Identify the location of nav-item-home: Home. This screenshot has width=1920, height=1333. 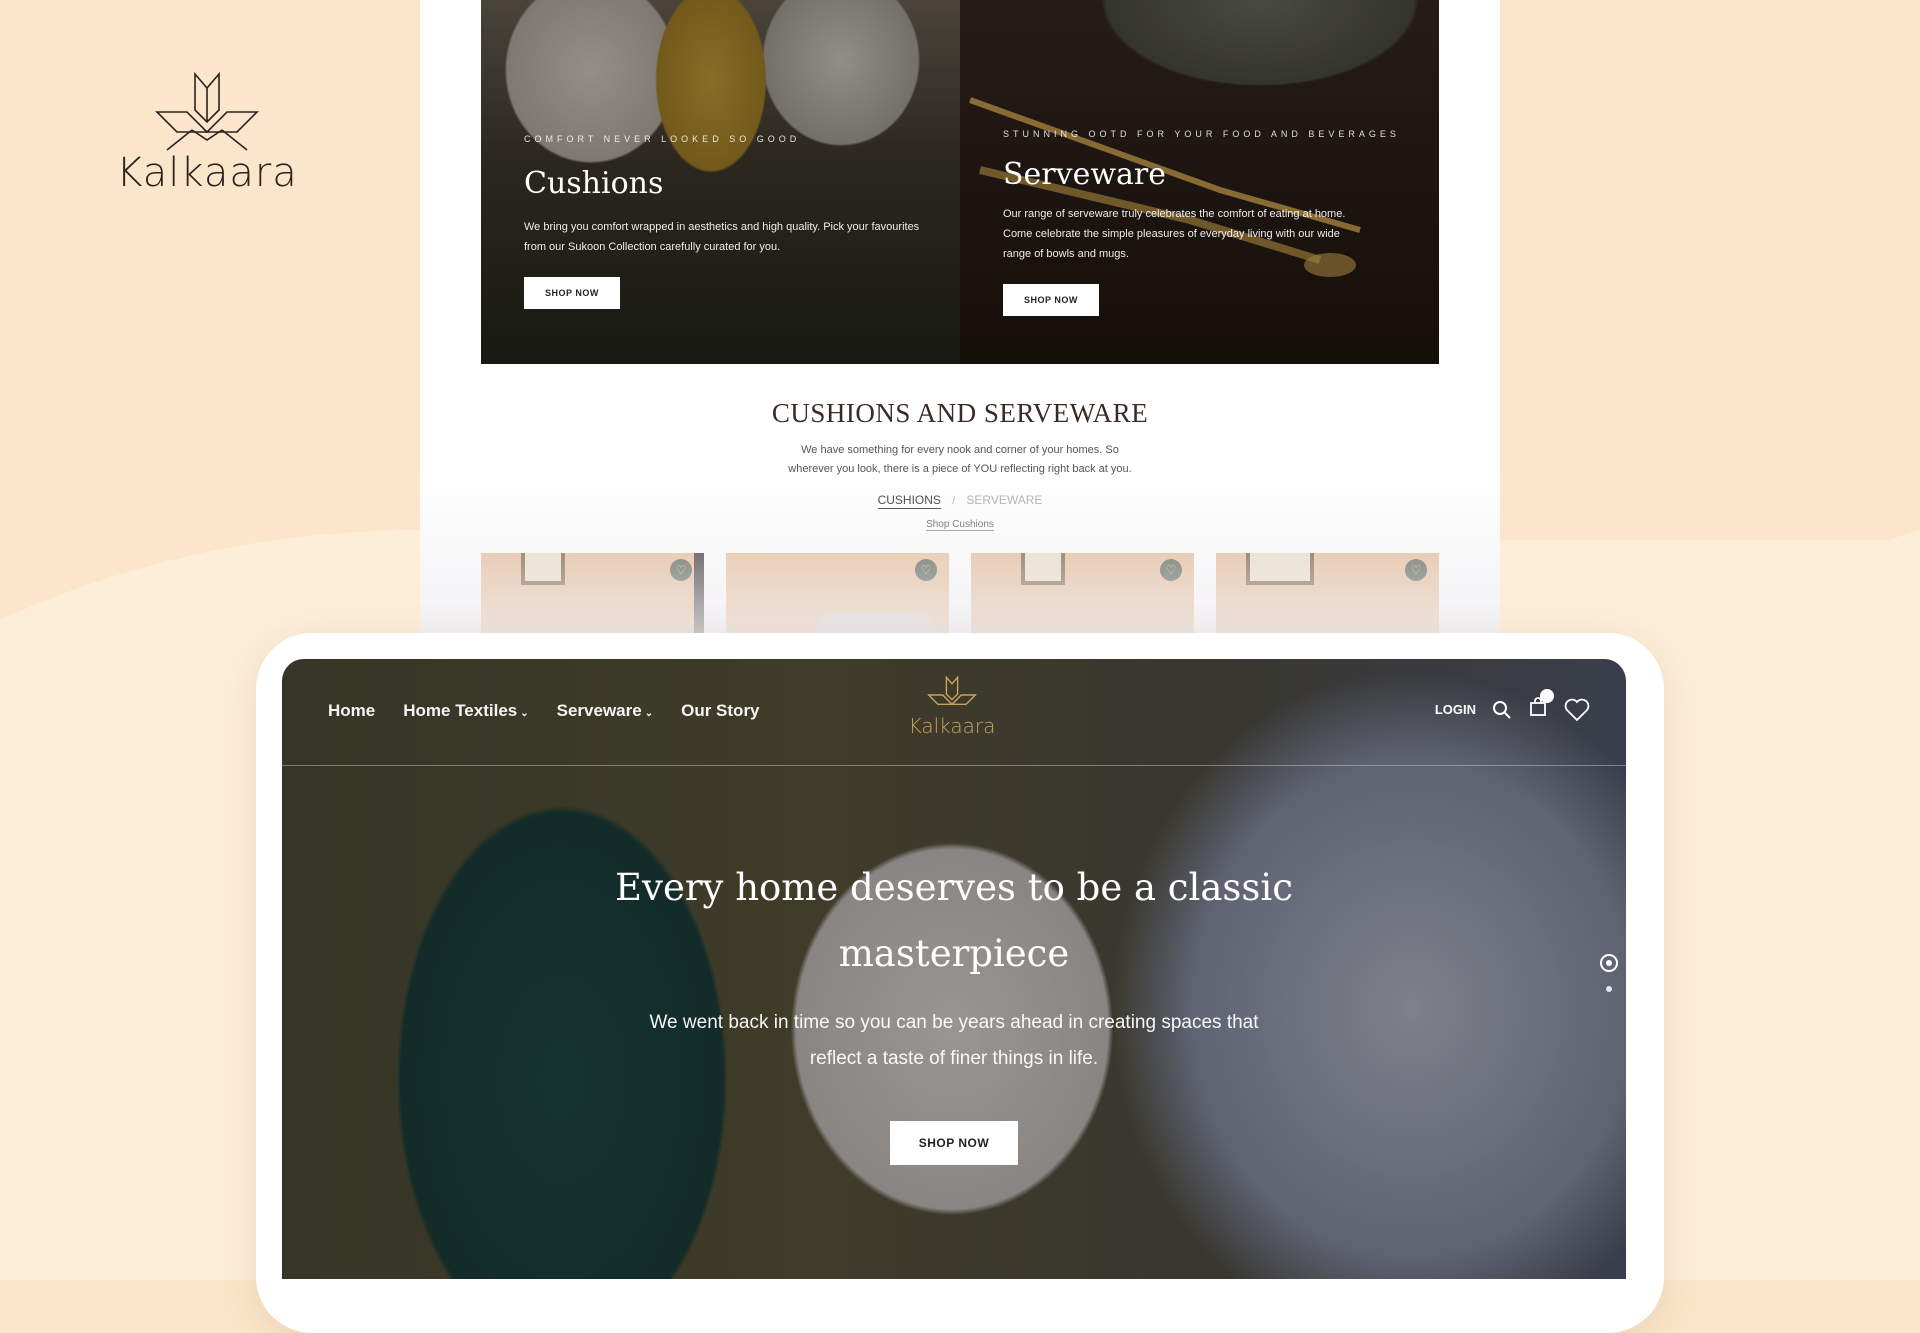
(351, 711).